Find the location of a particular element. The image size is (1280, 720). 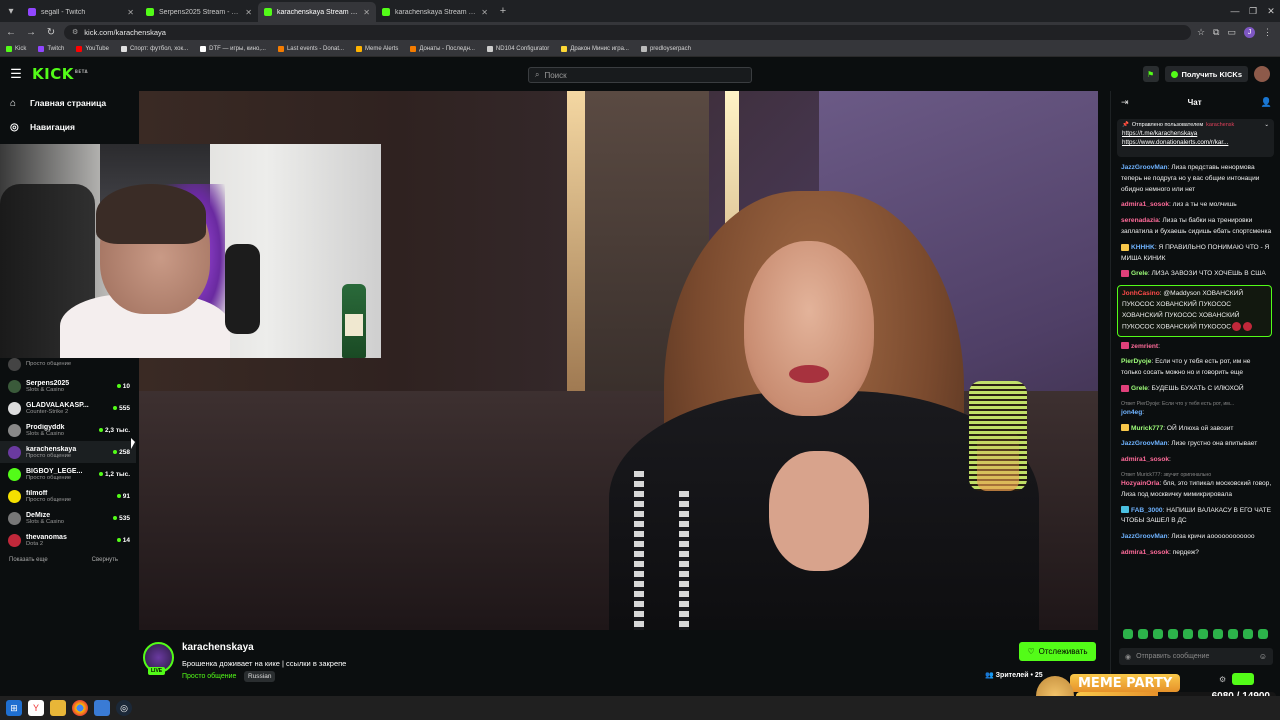

pinned-link: https://t.me/karachenskaya is located at coordinates (1195, 133).